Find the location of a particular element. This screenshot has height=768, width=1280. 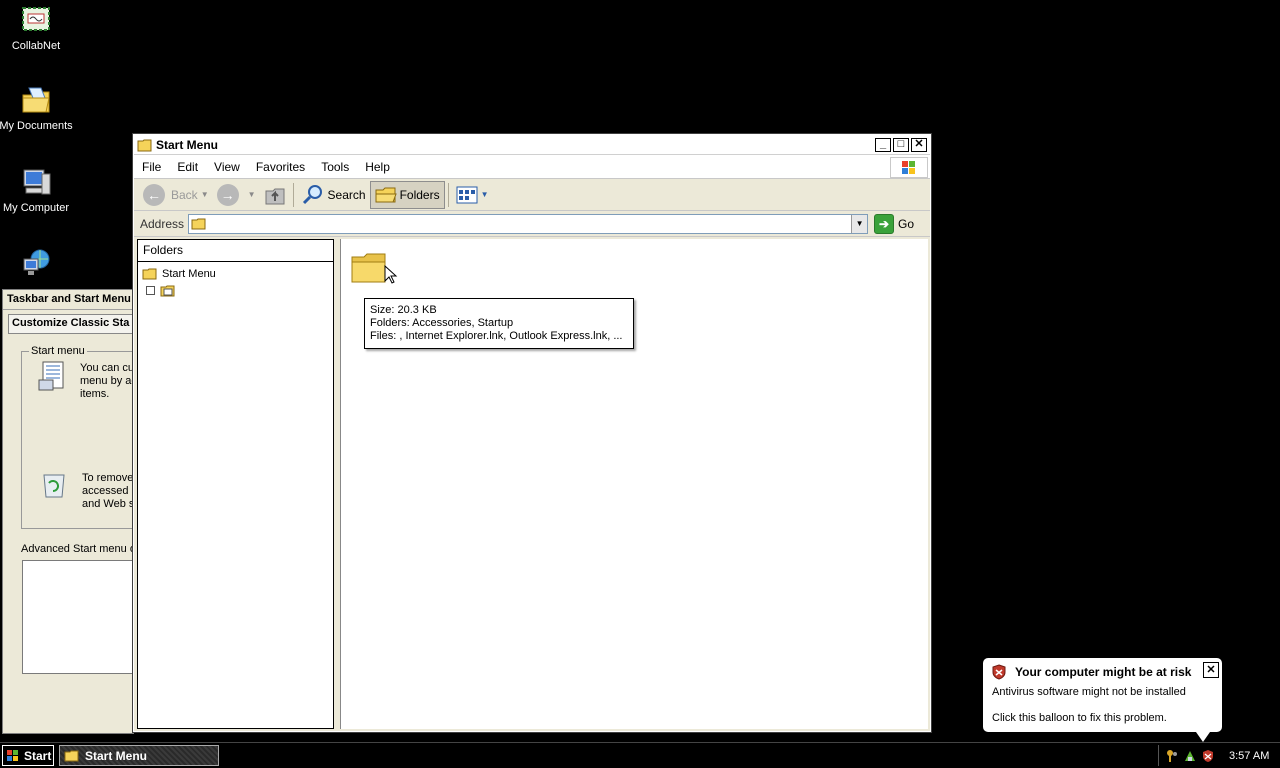

taskbar: Start Start Menu 3:57 AM is located at coordinates (640, 755).